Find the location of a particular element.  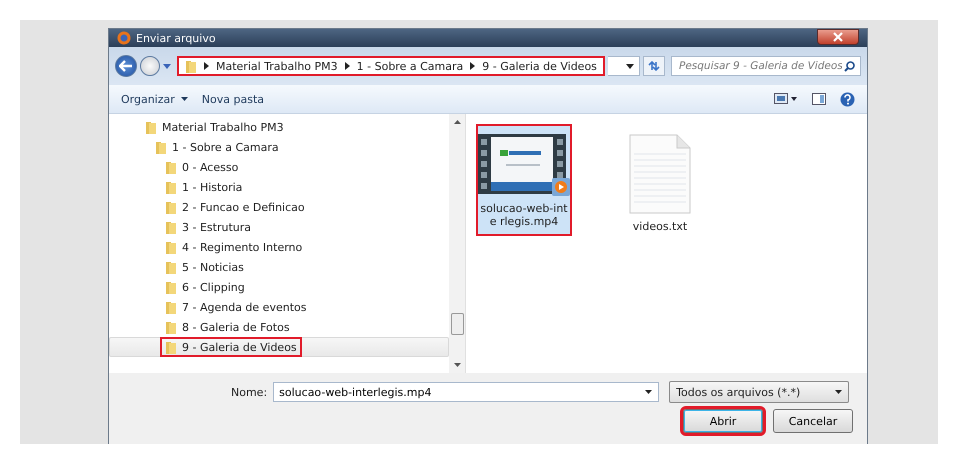

video-thumbnail-icon is located at coordinates (524, 165).